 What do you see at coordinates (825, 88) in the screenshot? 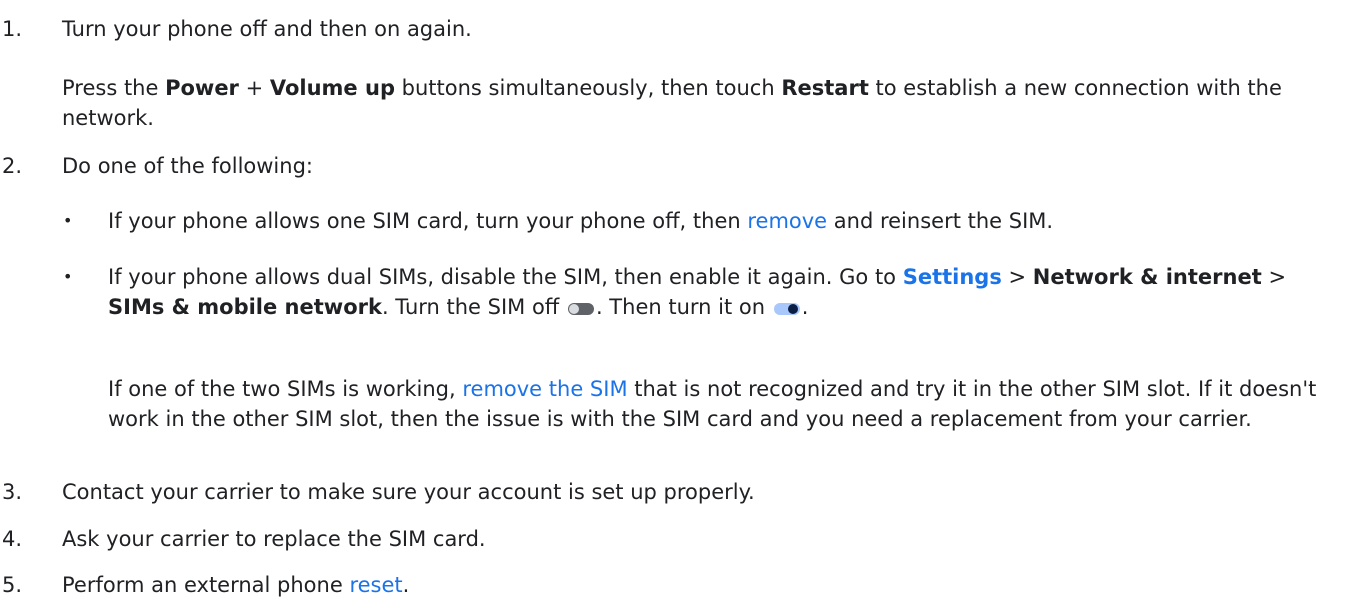
I see `restart-label: Restart` at bounding box center [825, 88].